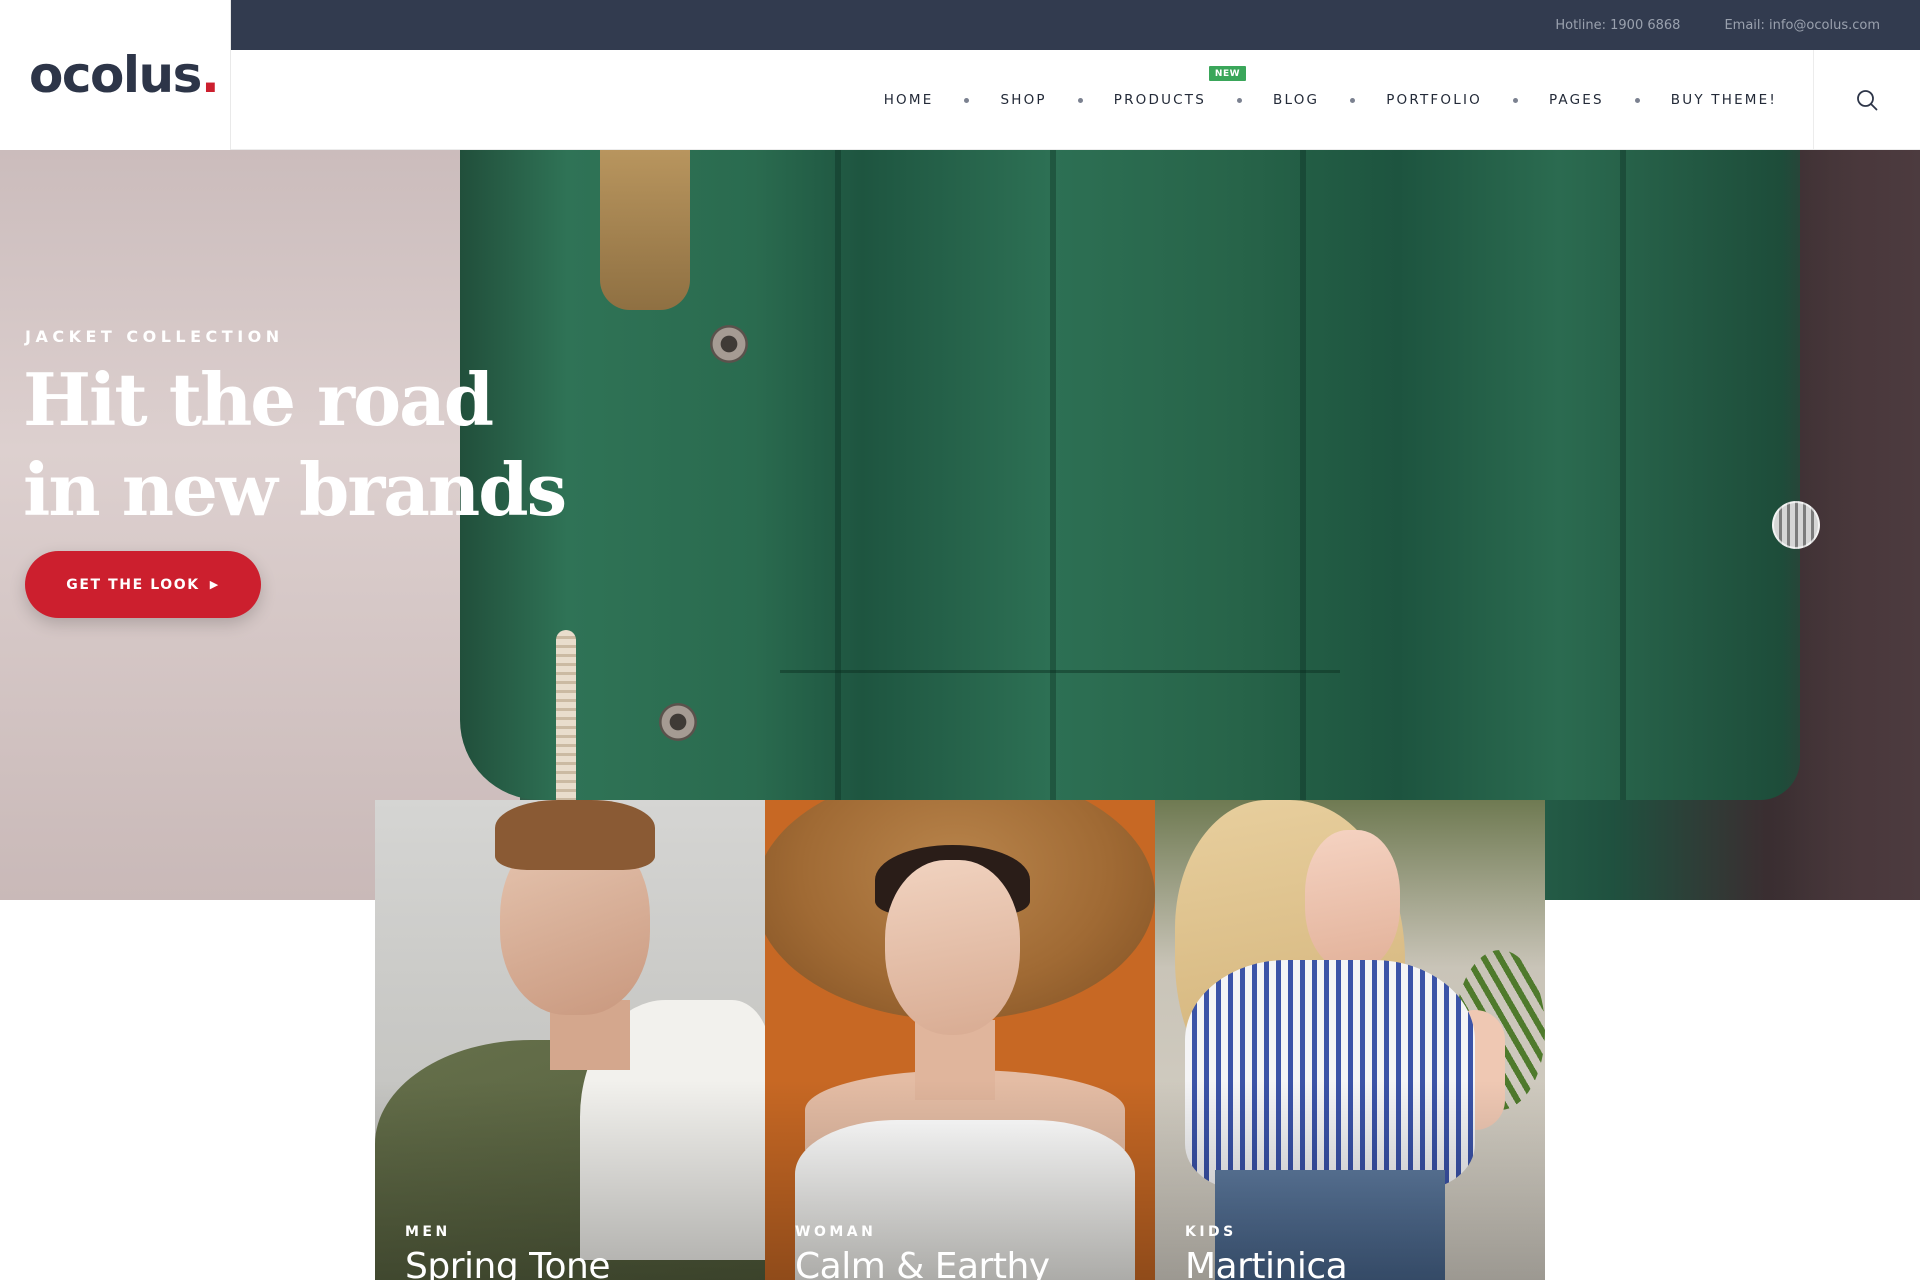 This screenshot has height=1280, width=1920. I want to click on logo-box: ocolus., so click(115, 75).